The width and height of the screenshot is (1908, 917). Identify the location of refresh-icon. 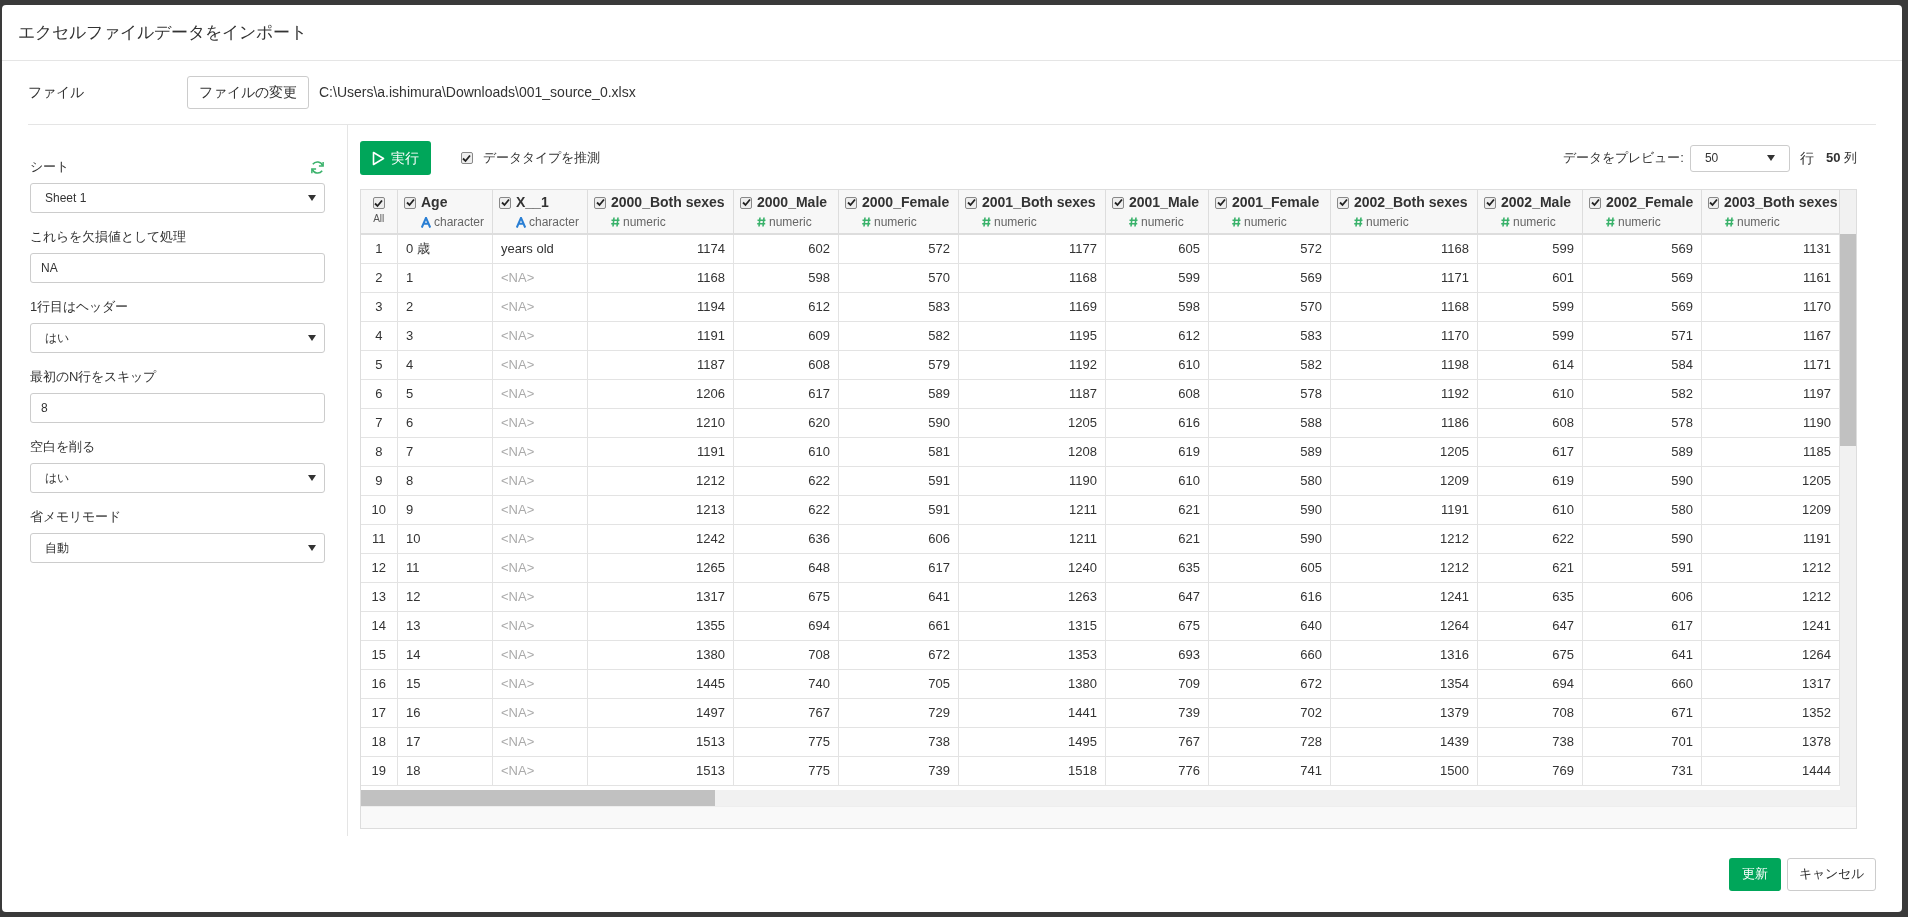
(317, 167).